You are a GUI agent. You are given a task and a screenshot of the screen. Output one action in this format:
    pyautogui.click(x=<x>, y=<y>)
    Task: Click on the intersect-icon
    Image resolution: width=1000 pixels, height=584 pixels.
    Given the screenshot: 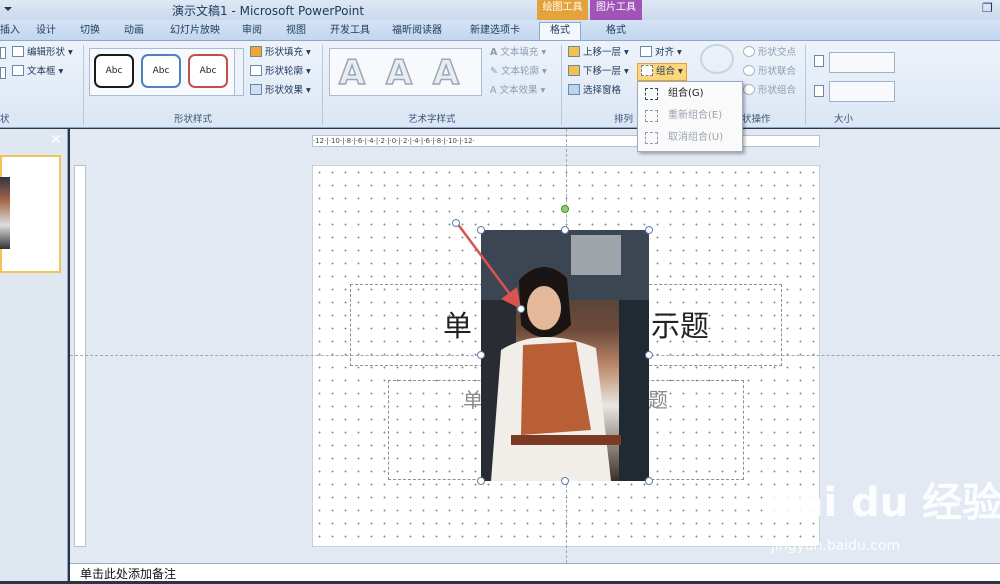 What is the action you would take?
    pyautogui.click(x=749, y=51)
    